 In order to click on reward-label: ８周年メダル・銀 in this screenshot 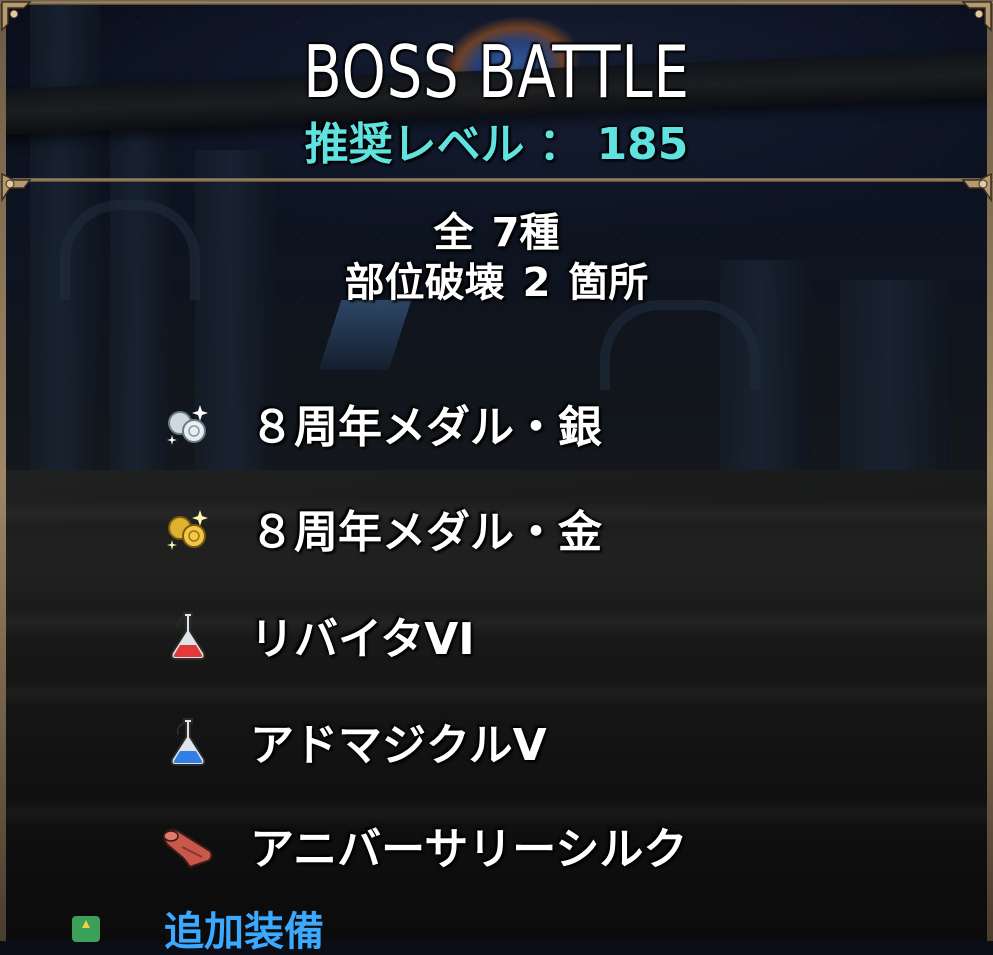, I will do `click(426, 427)`.